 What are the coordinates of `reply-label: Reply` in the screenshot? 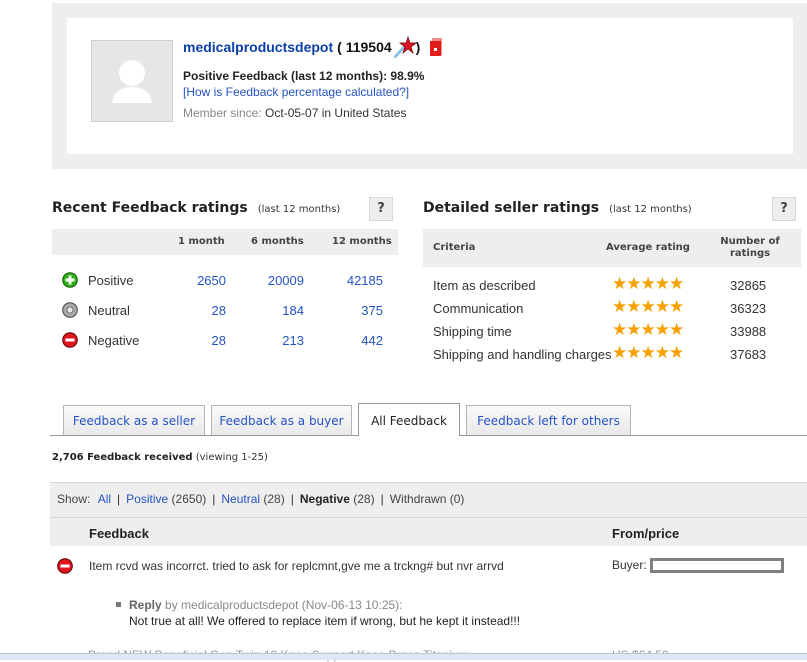 It's located at (145, 605).